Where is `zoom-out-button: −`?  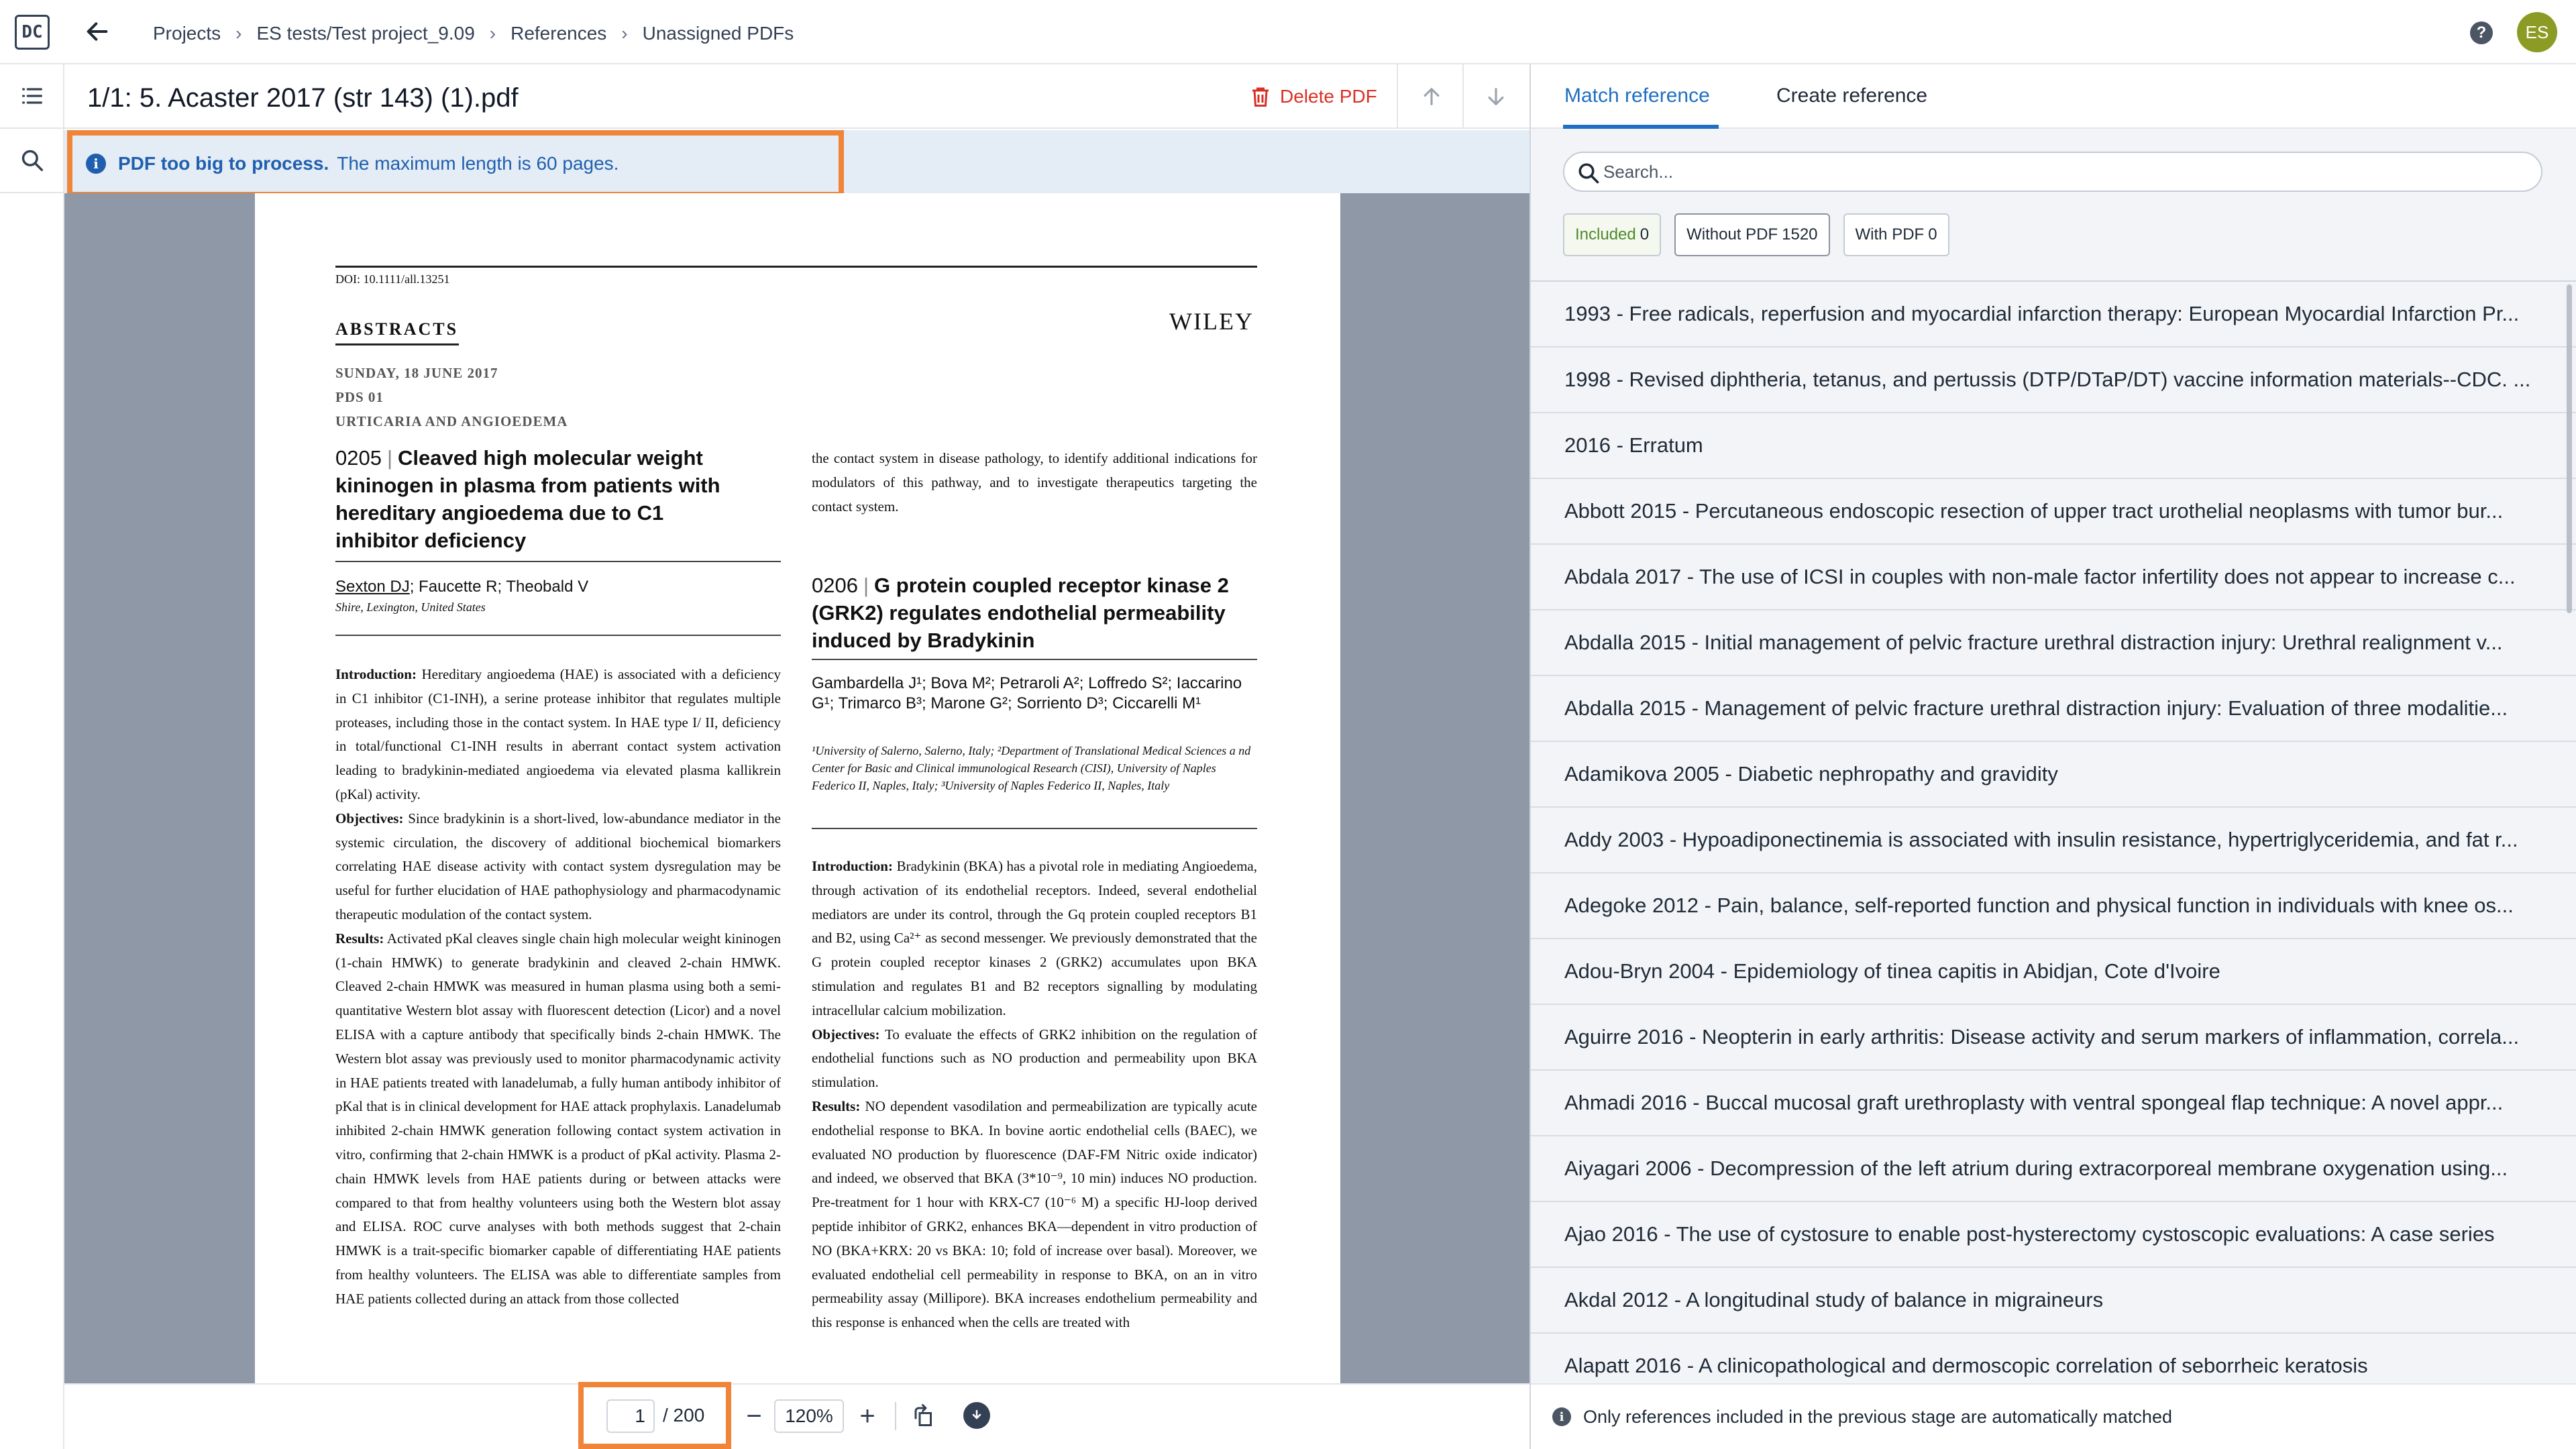
zoom-out-button: − is located at coordinates (754, 1416).